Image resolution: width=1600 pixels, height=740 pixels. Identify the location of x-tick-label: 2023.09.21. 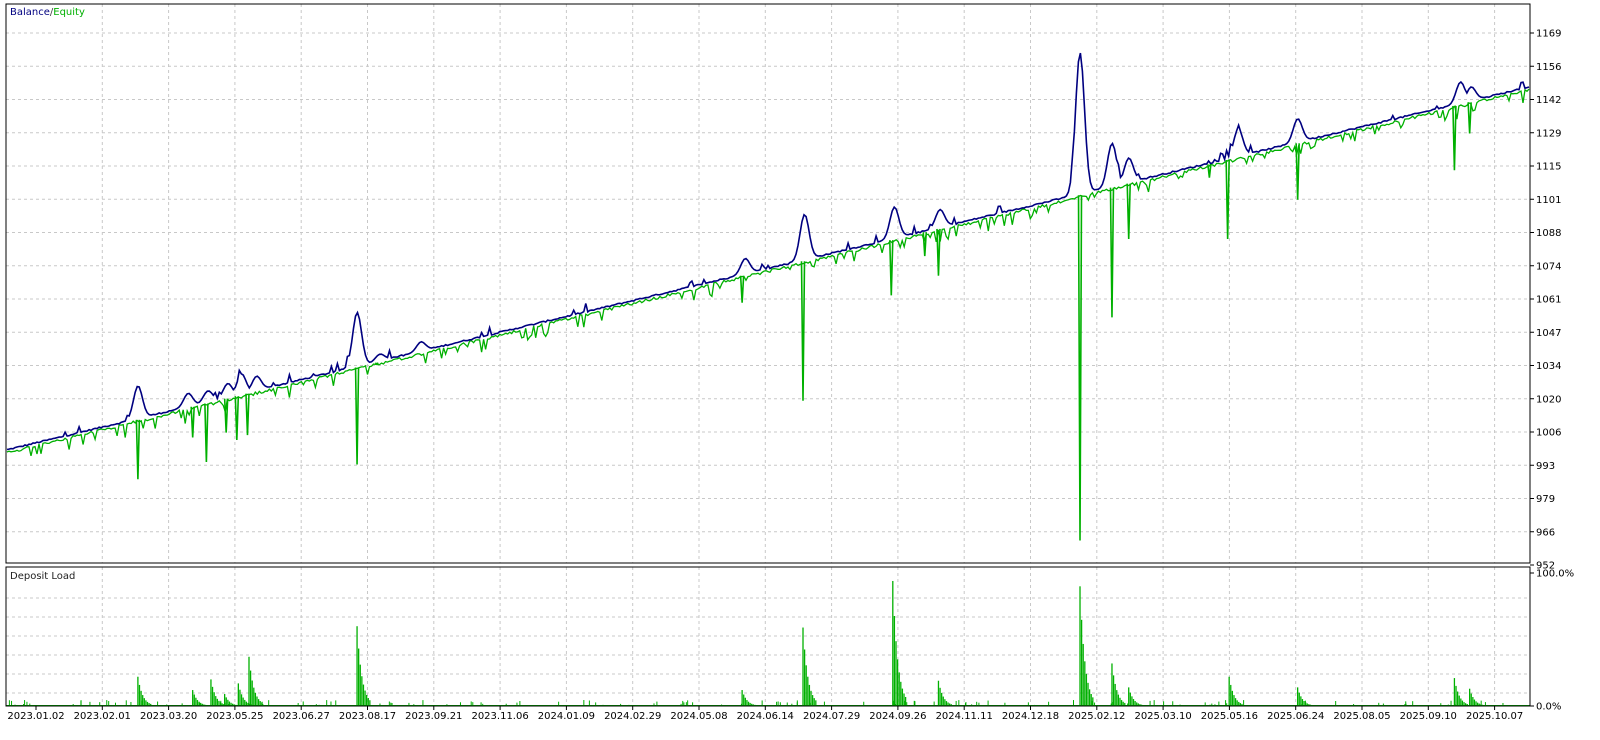
(433, 716).